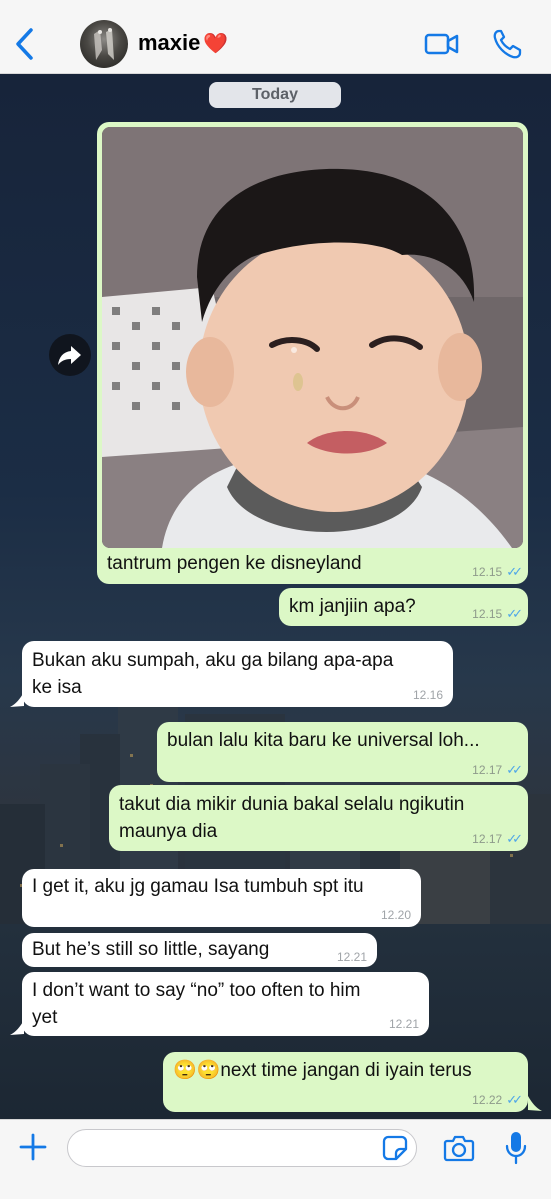 Image resolution: width=551 pixels, height=1199 pixels. Describe the element at coordinates (459, 1148) in the screenshot. I see `camera-icon` at that location.